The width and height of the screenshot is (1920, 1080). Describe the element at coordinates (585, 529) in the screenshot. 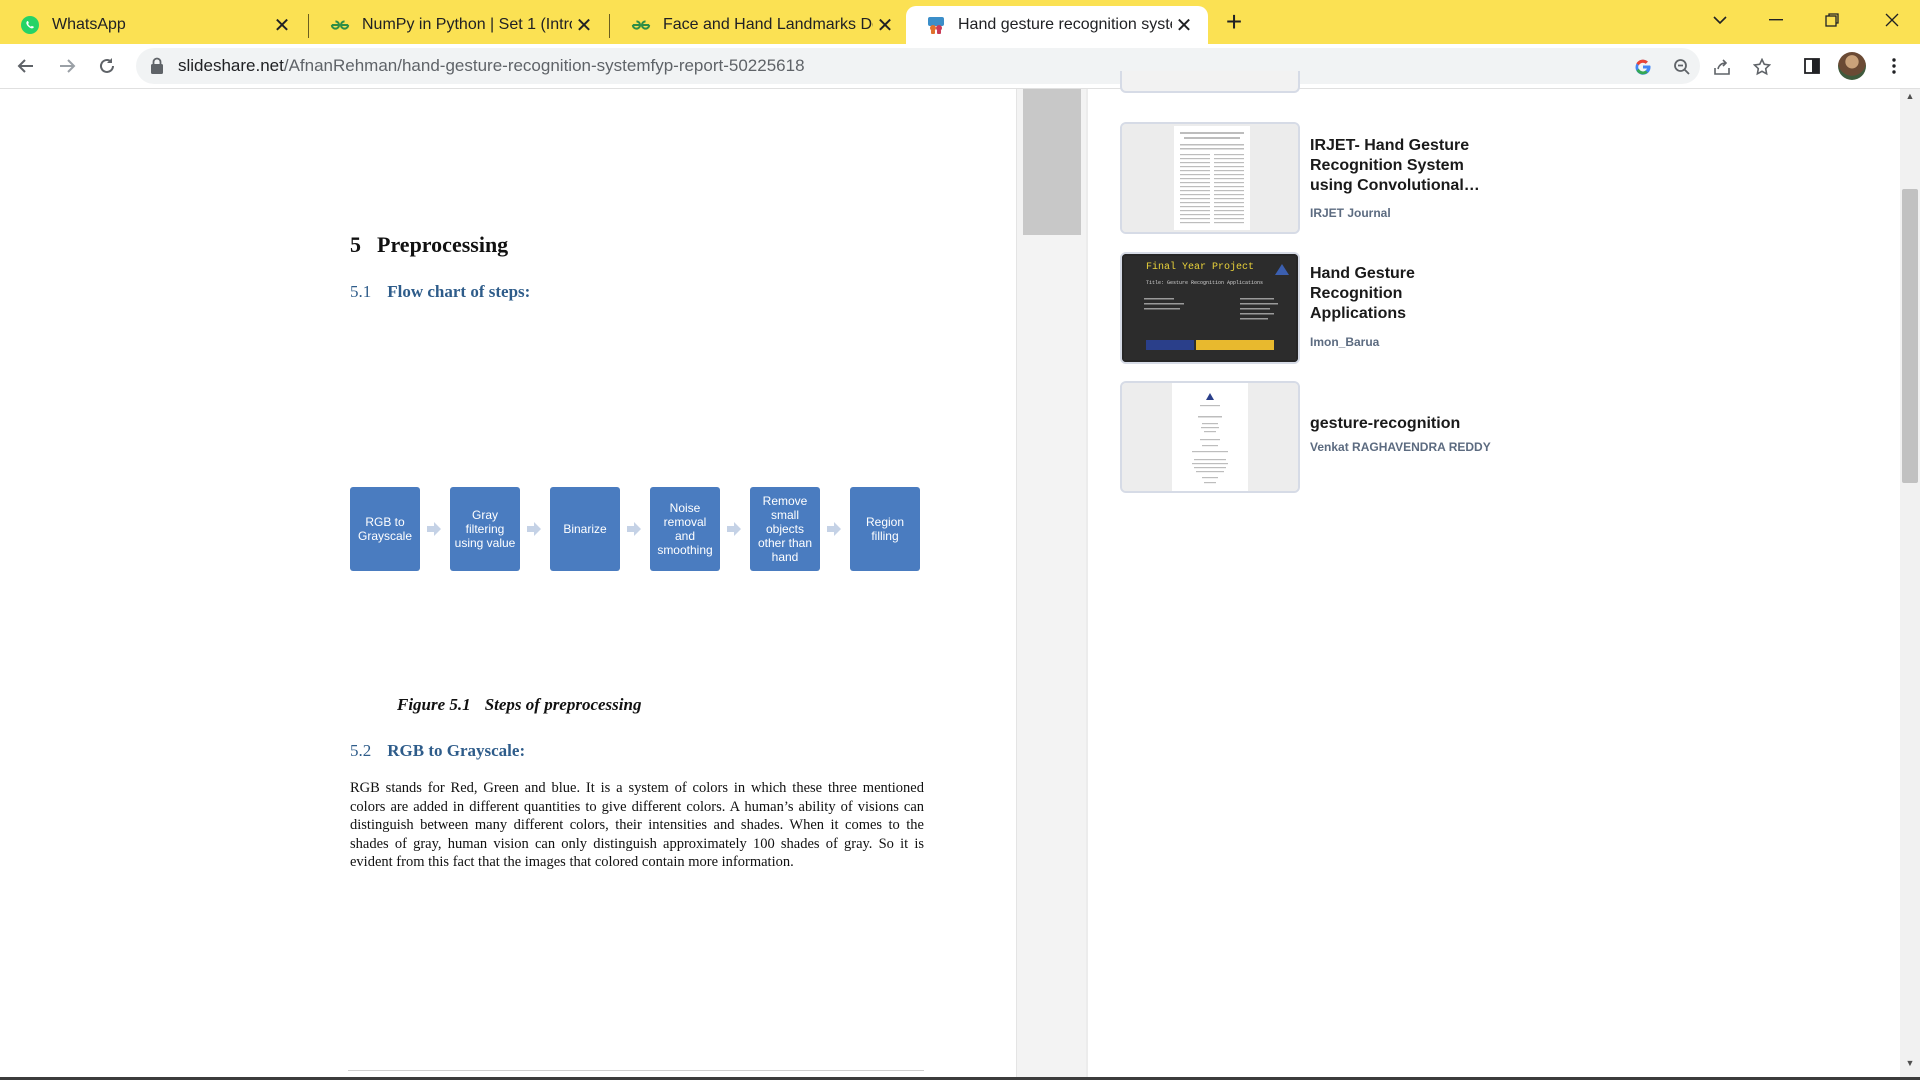

I see `flow-step: Binarize` at that location.